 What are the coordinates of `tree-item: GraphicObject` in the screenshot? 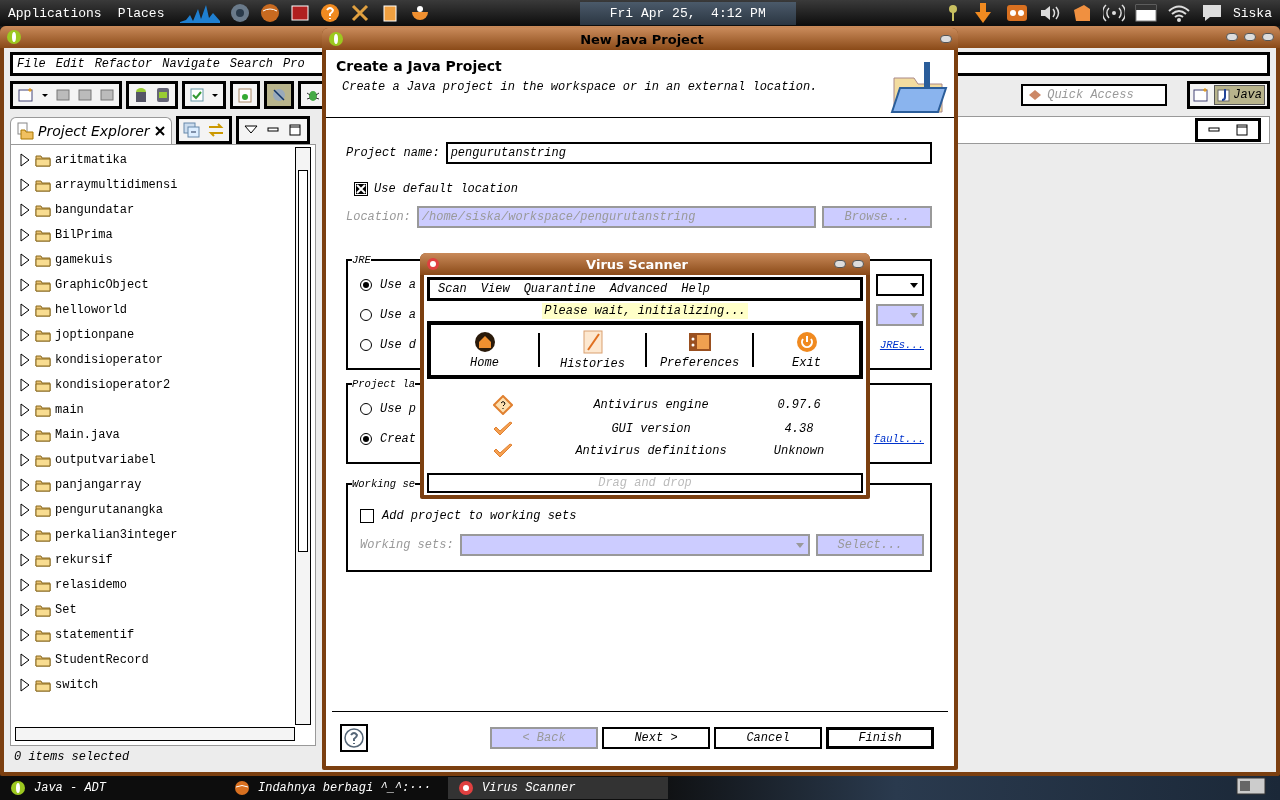 It's located at (153, 284).